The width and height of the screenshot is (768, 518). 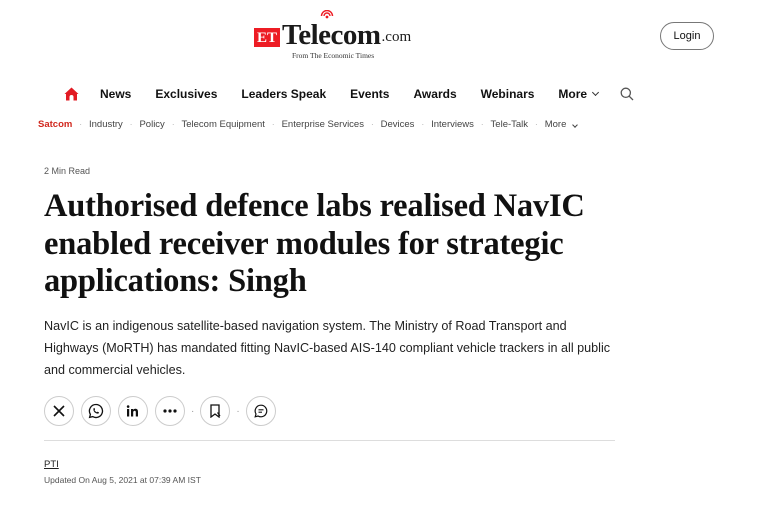 I want to click on sub-nav-more: More, so click(x=561, y=124).